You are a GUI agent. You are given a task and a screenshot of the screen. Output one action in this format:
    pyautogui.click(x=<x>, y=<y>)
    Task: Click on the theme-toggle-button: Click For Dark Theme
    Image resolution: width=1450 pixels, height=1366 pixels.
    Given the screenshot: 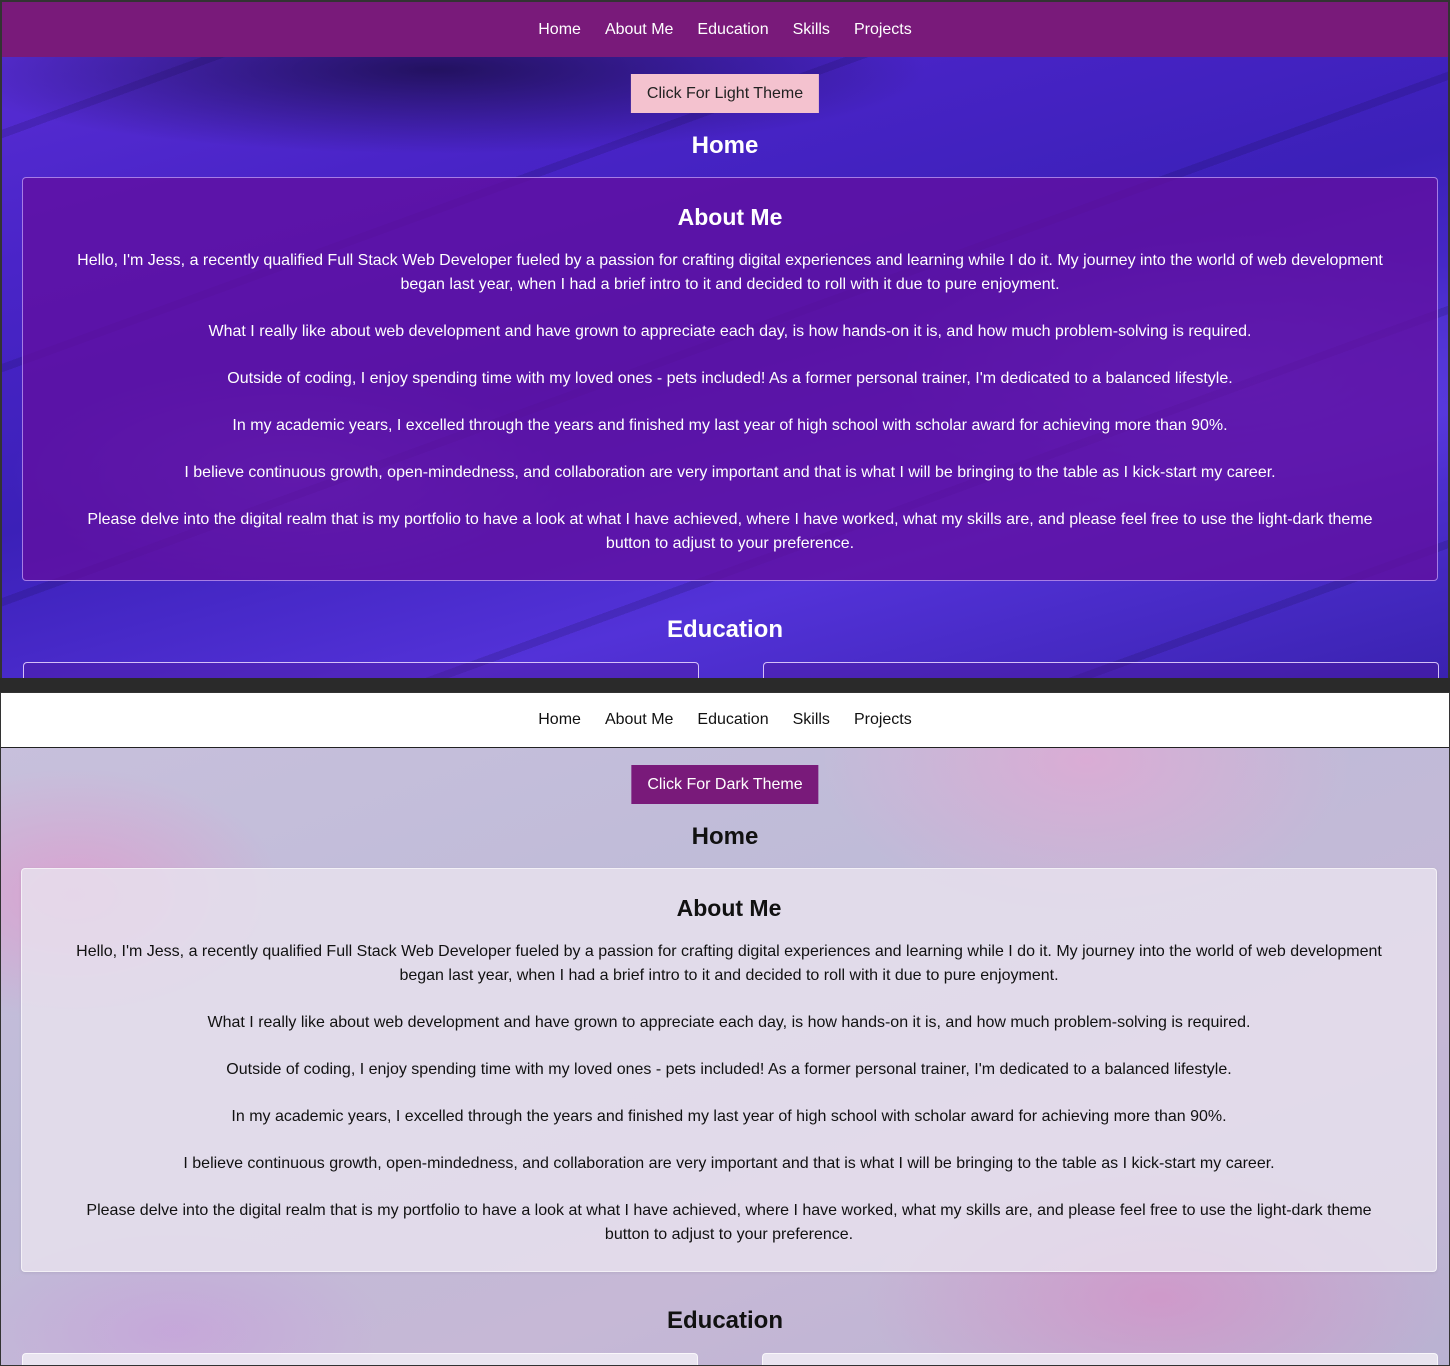 What is the action you would take?
    pyautogui.click(x=725, y=784)
    